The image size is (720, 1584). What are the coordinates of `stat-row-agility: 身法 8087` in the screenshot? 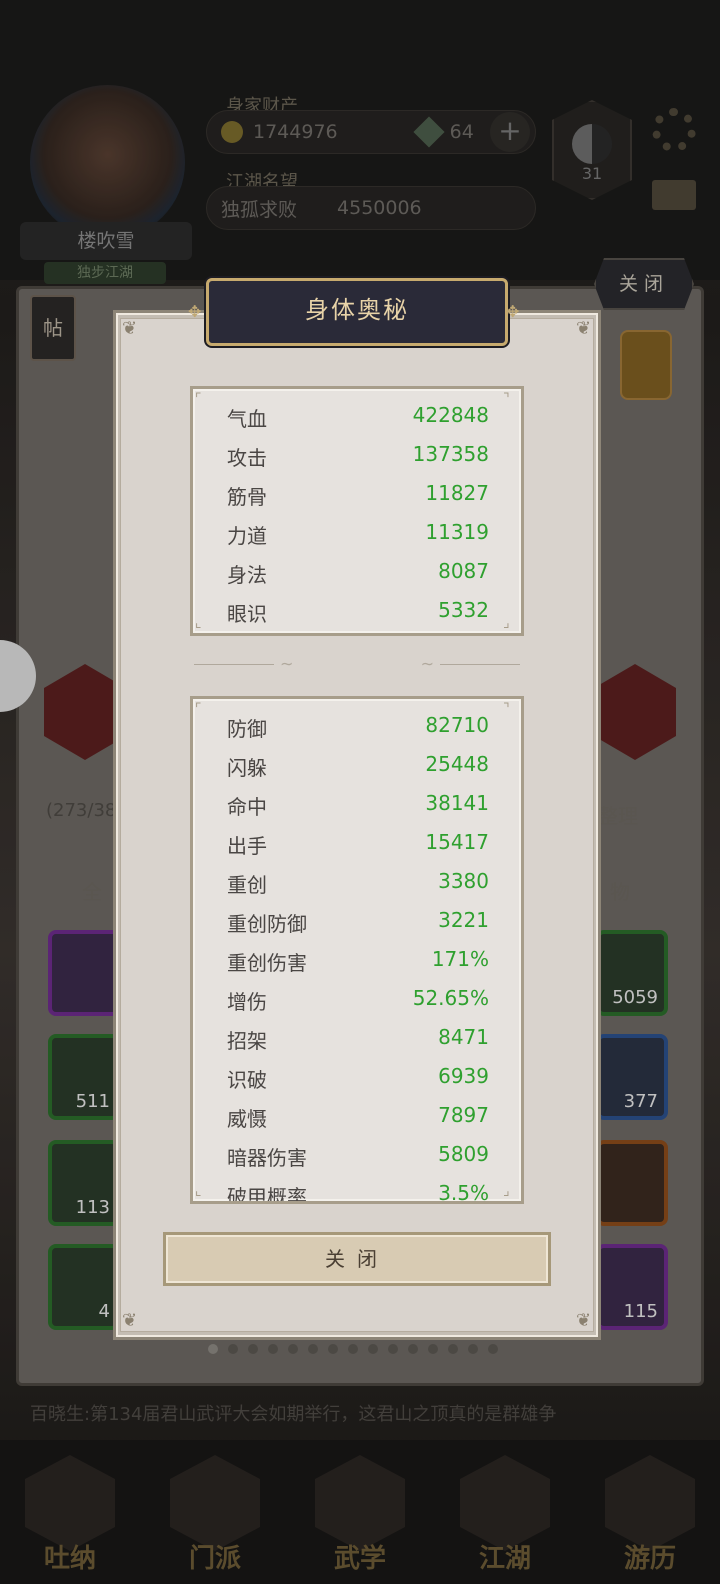 It's located at (358, 578).